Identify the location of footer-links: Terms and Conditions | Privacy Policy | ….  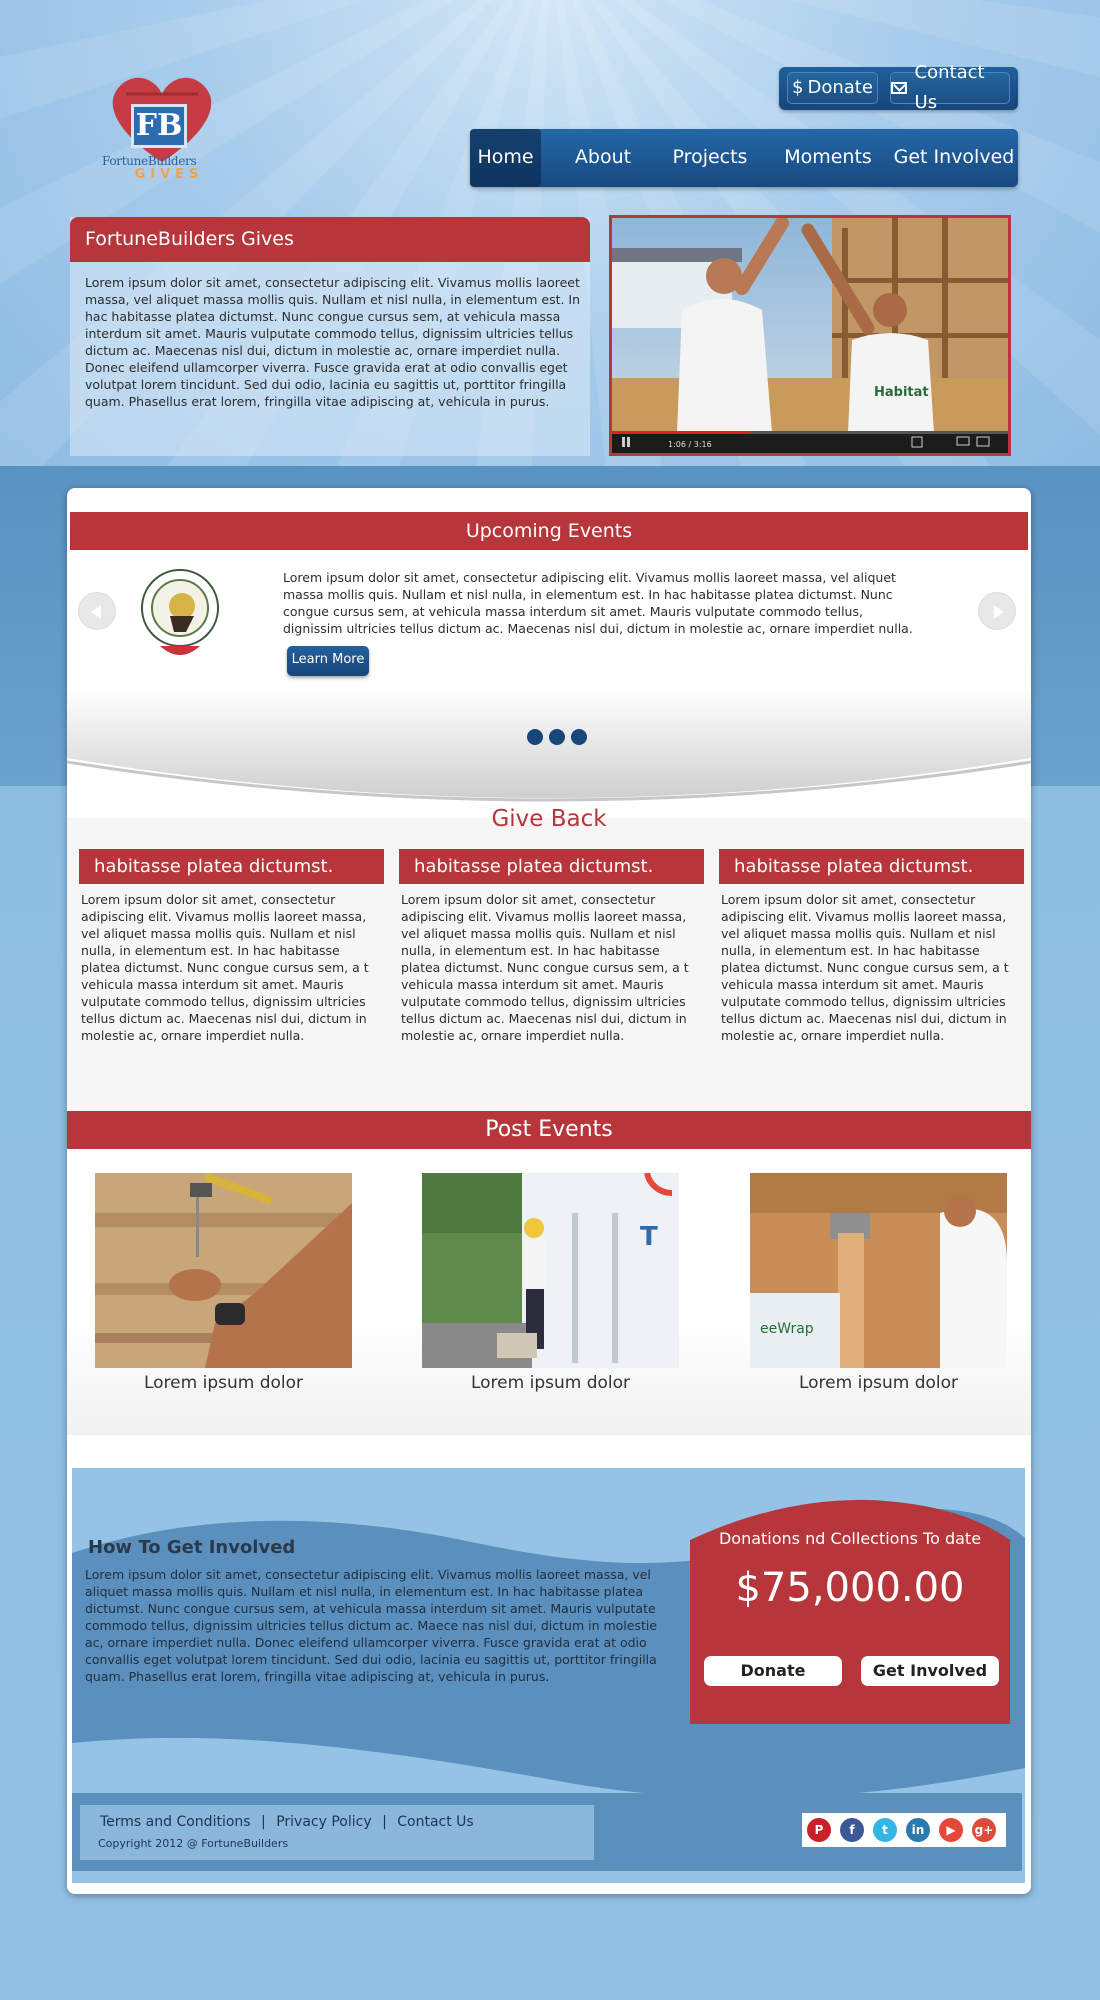
(287, 1822).